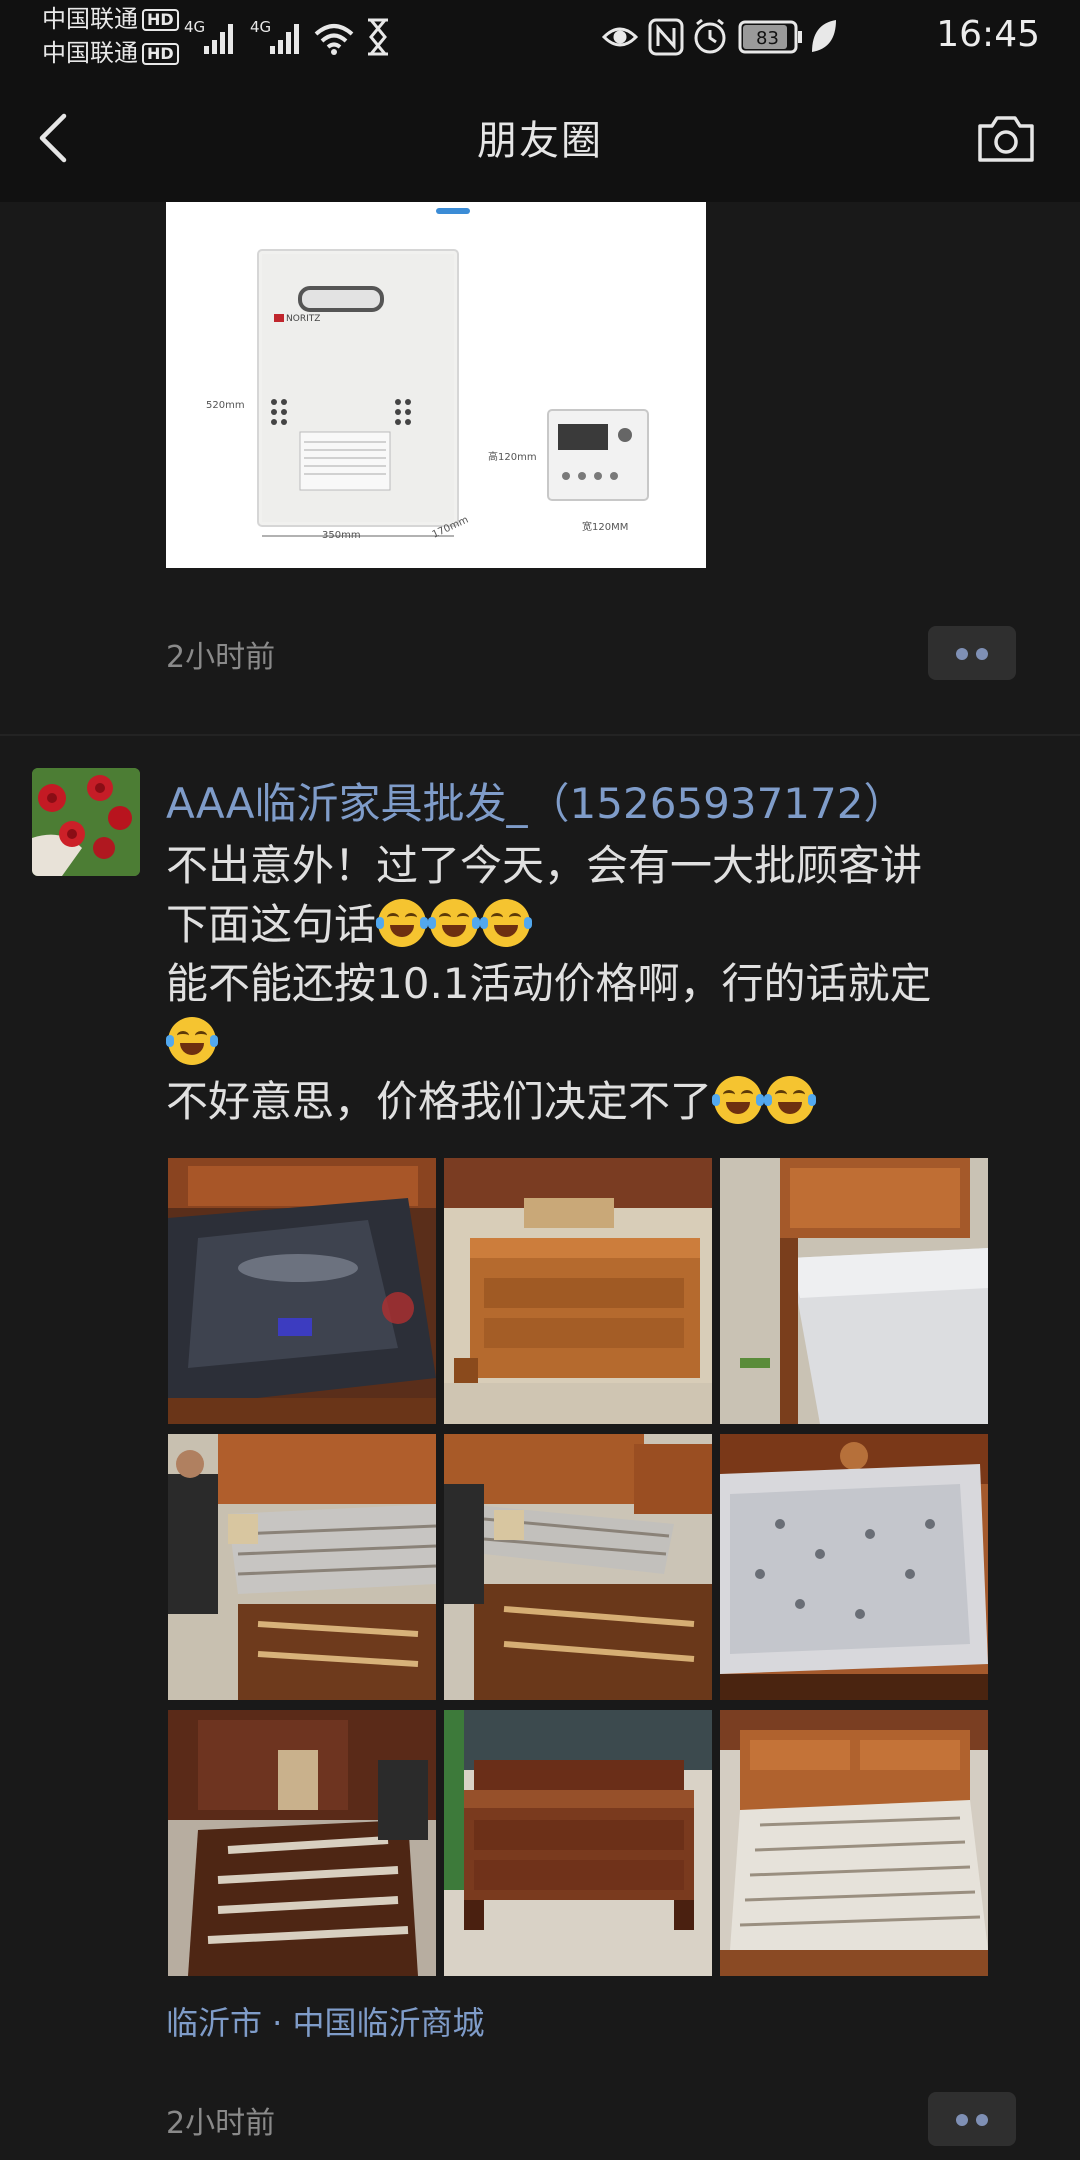  I want to click on previous-post-time: 2小时前, so click(221, 657).